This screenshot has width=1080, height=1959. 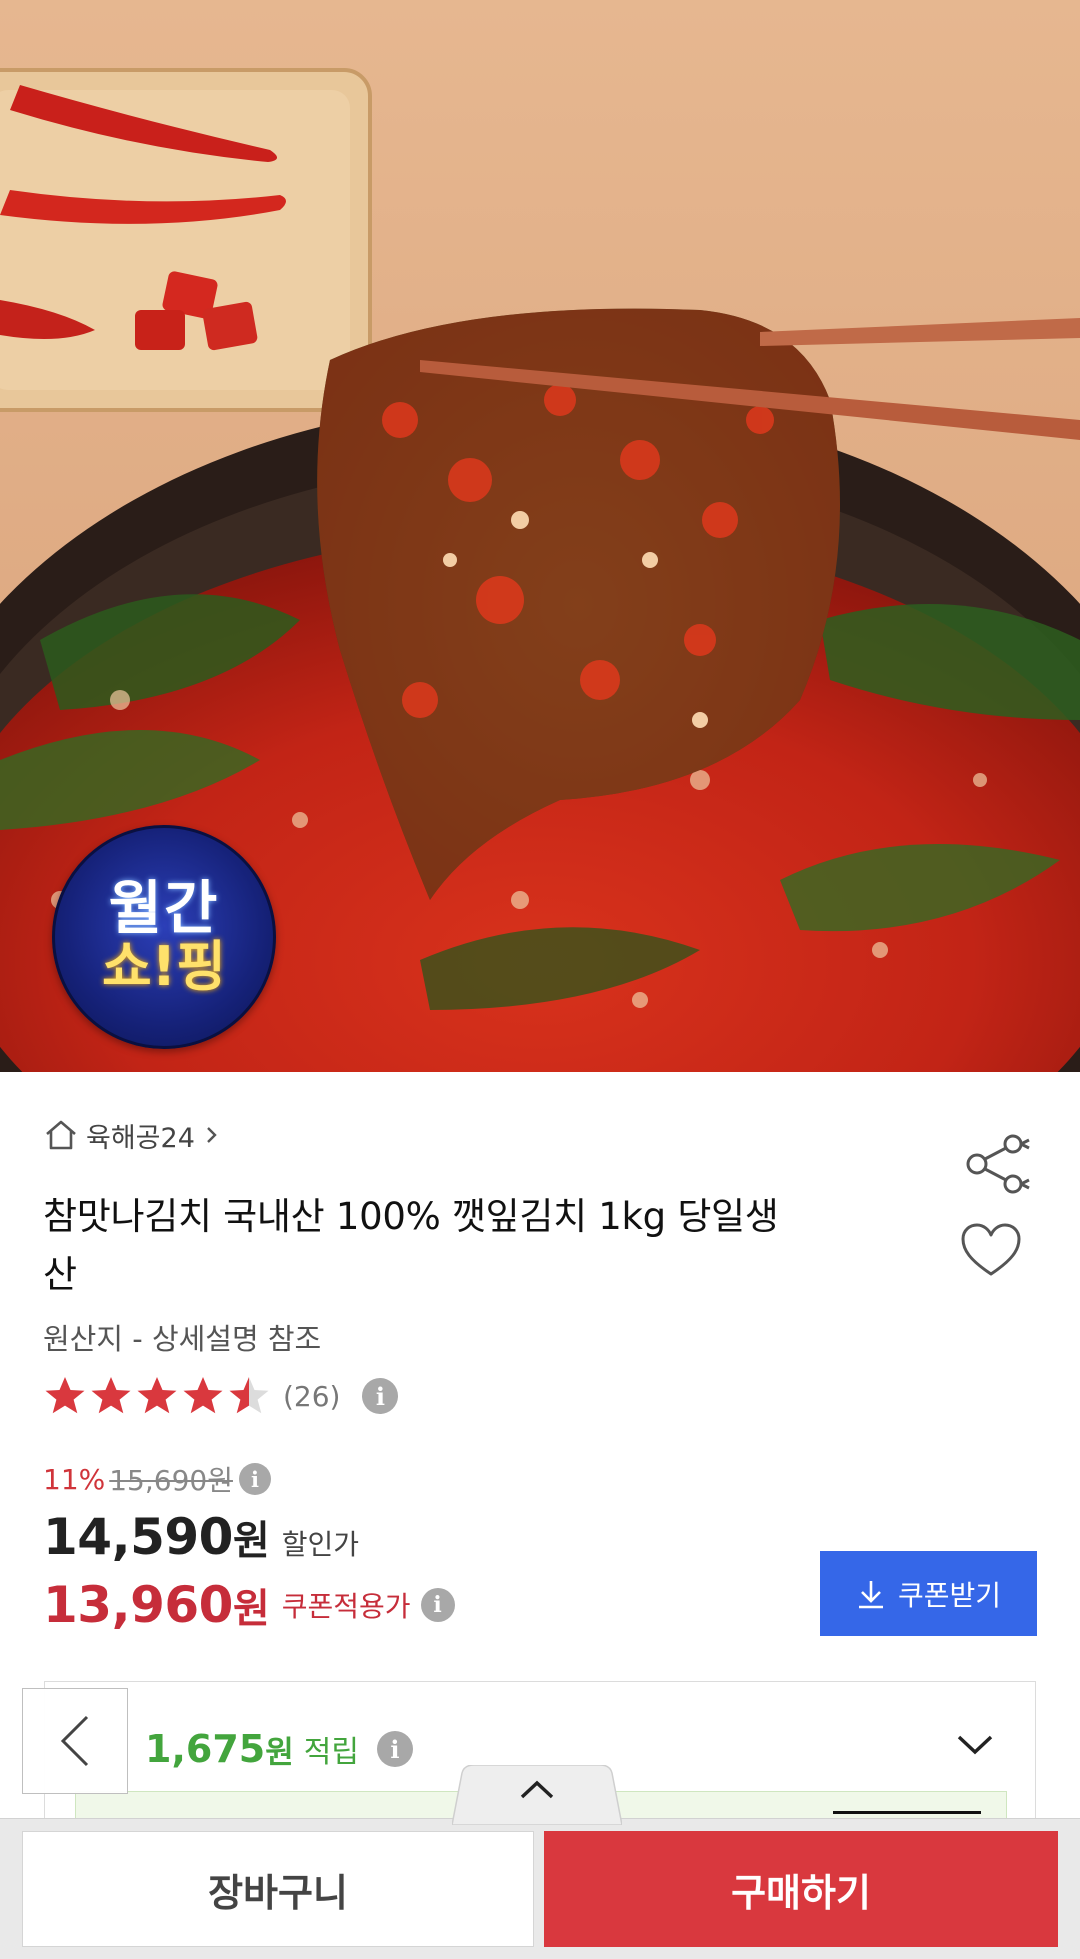 I want to click on points-label: 적립, so click(x=331, y=1752).